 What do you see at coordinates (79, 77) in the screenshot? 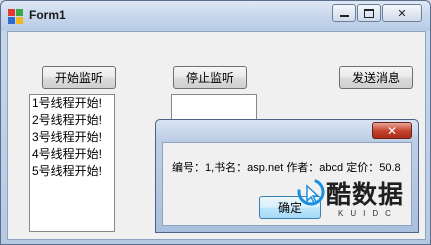
I see `start-monitor-button: 开始监听` at bounding box center [79, 77].